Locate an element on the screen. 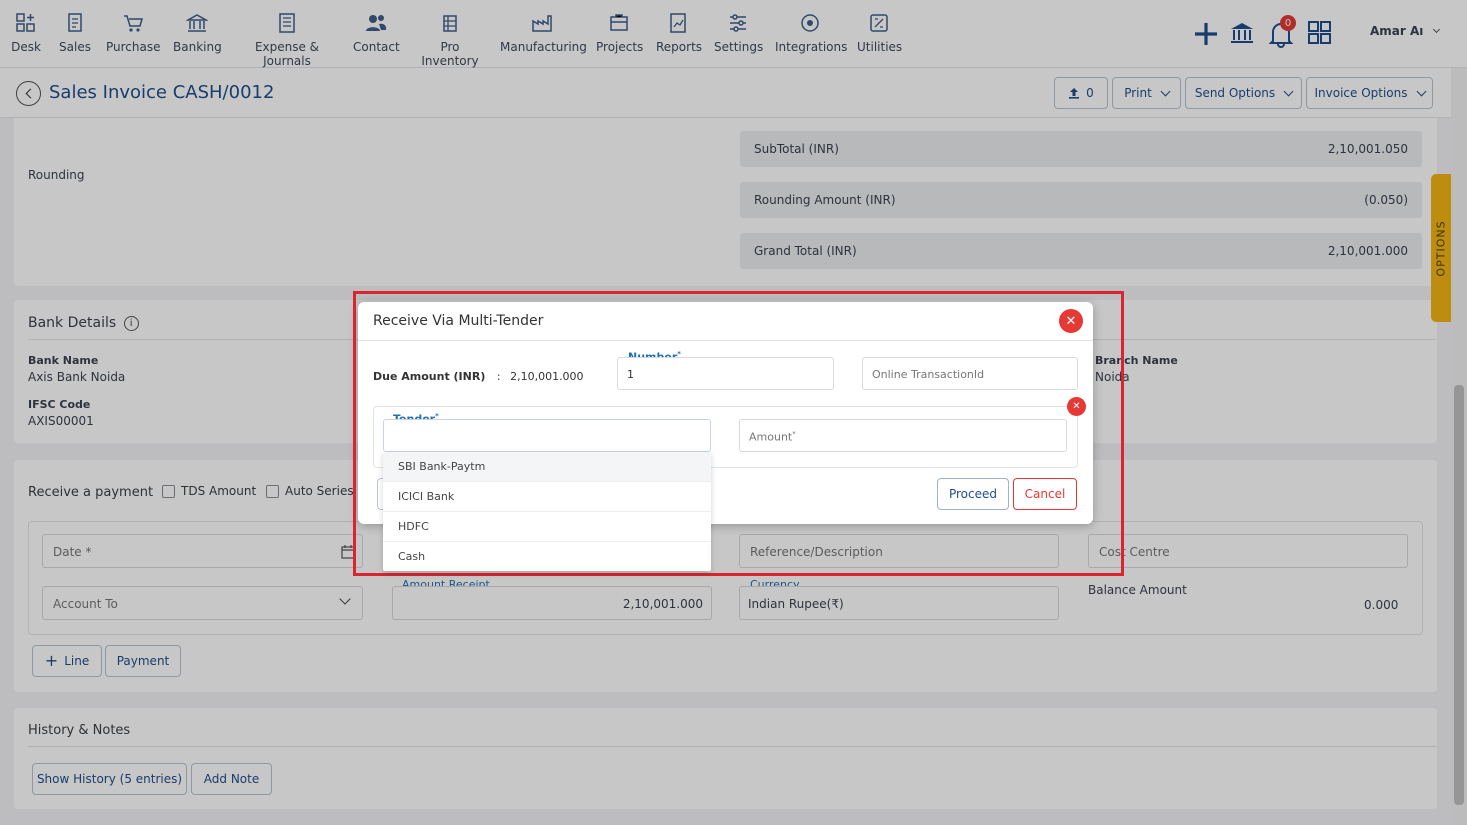  number-input: 1 is located at coordinates (725, 373).